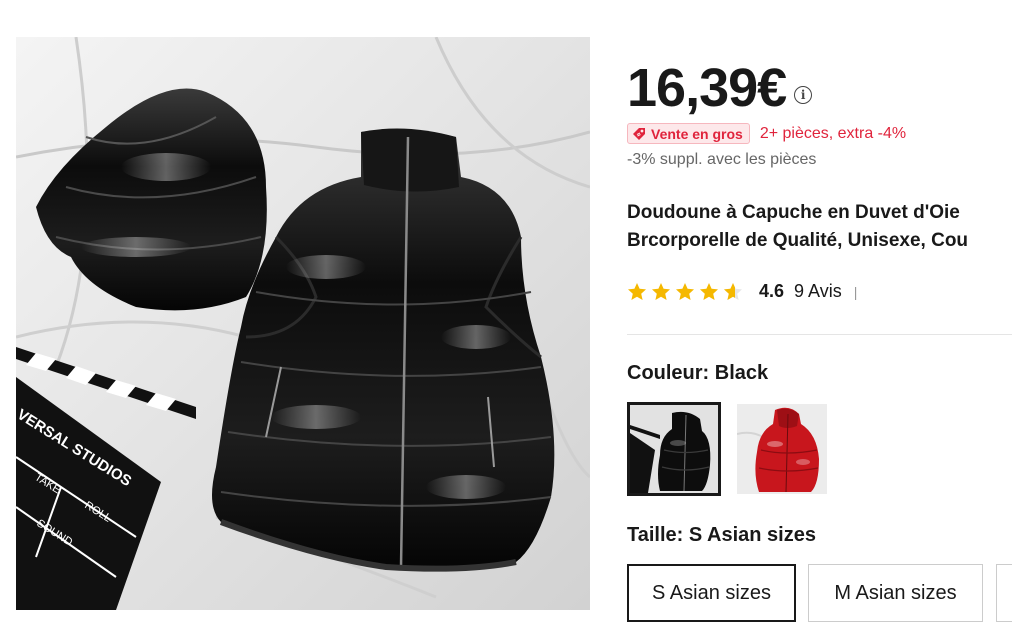 The height and width of the screenshot is (625, 1012). I want to click on star-rating, so click(687, 292).